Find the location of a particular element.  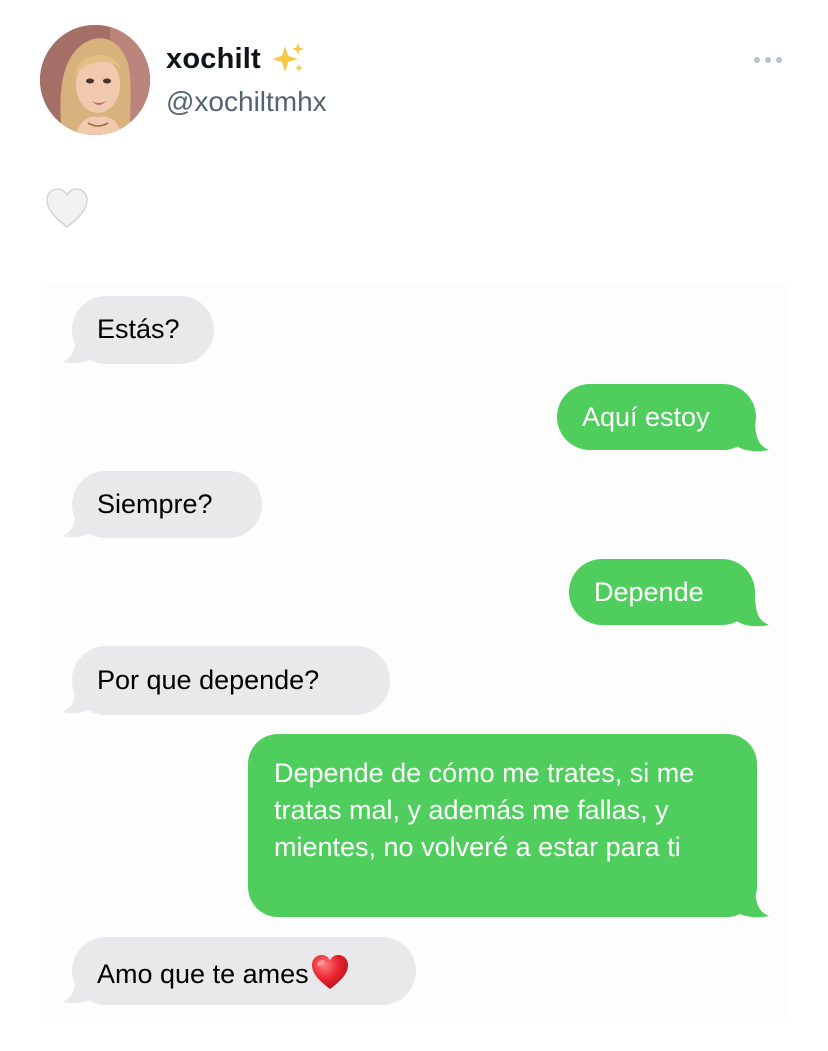

tweet-text is located at coordinates (67, 209).